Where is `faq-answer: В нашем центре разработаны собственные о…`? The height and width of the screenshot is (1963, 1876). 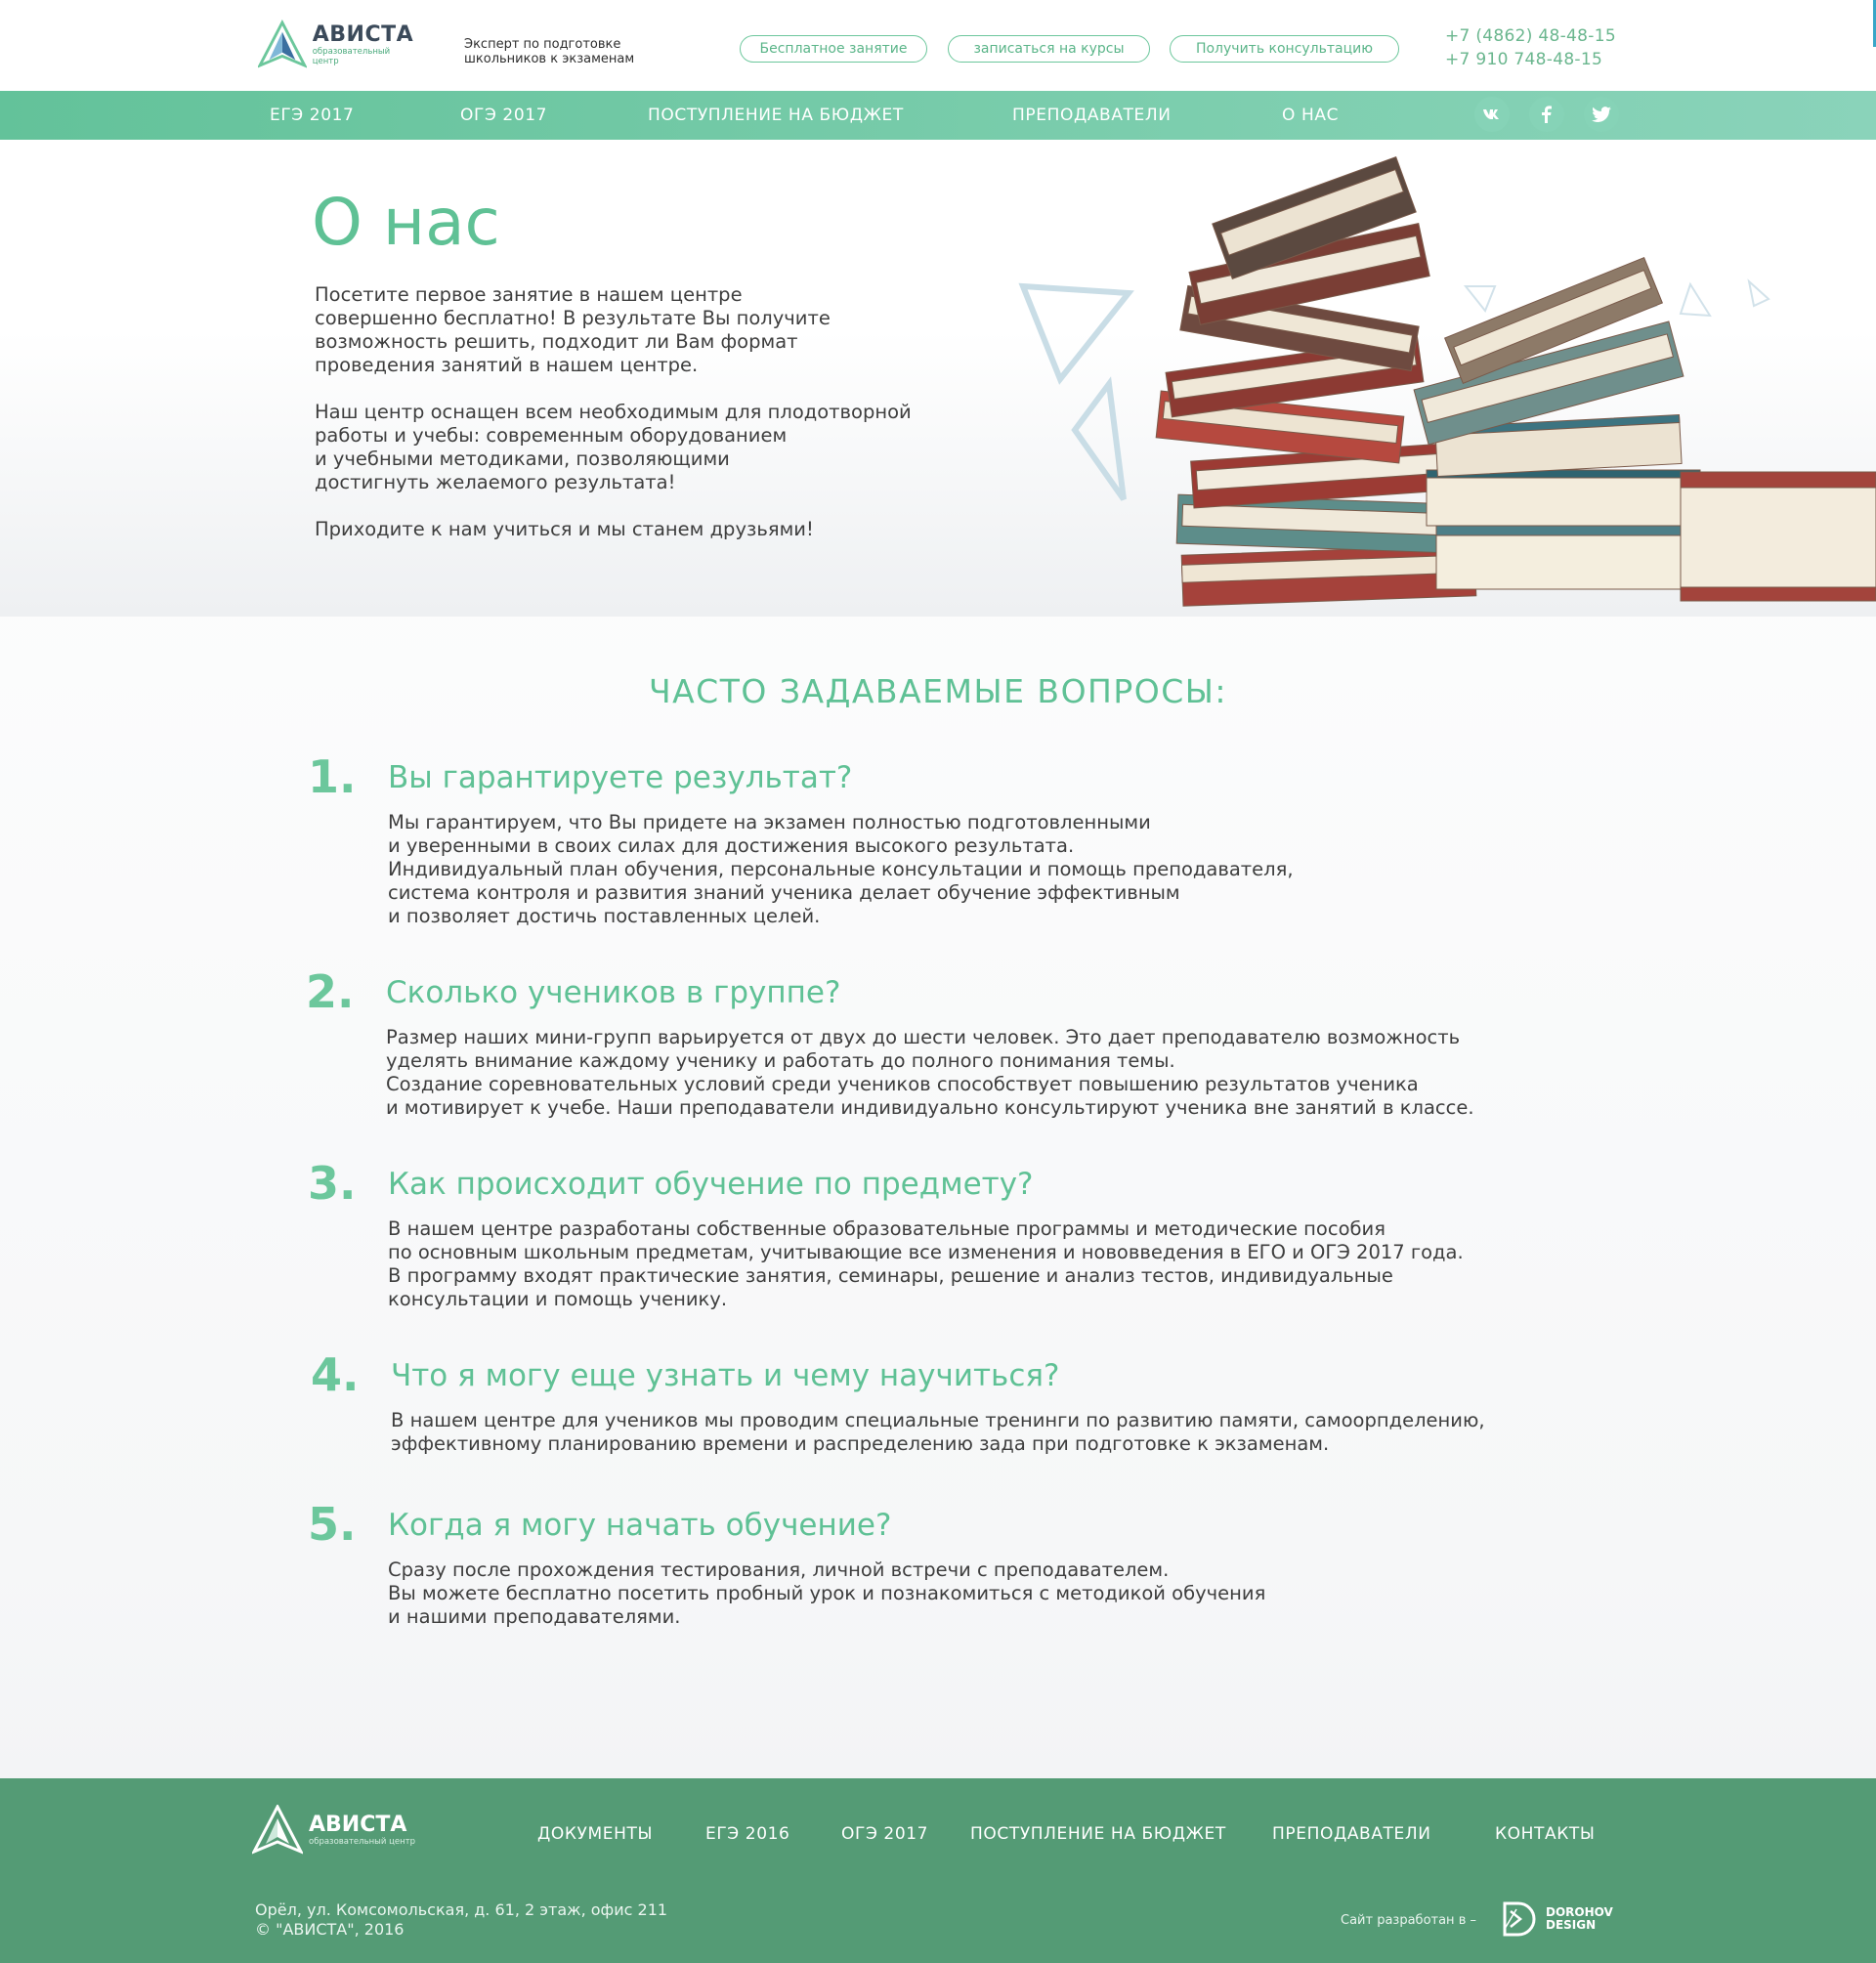
faq-answer: В нашем центре разработаны собственные о… is located at coordinates (926, 1263).